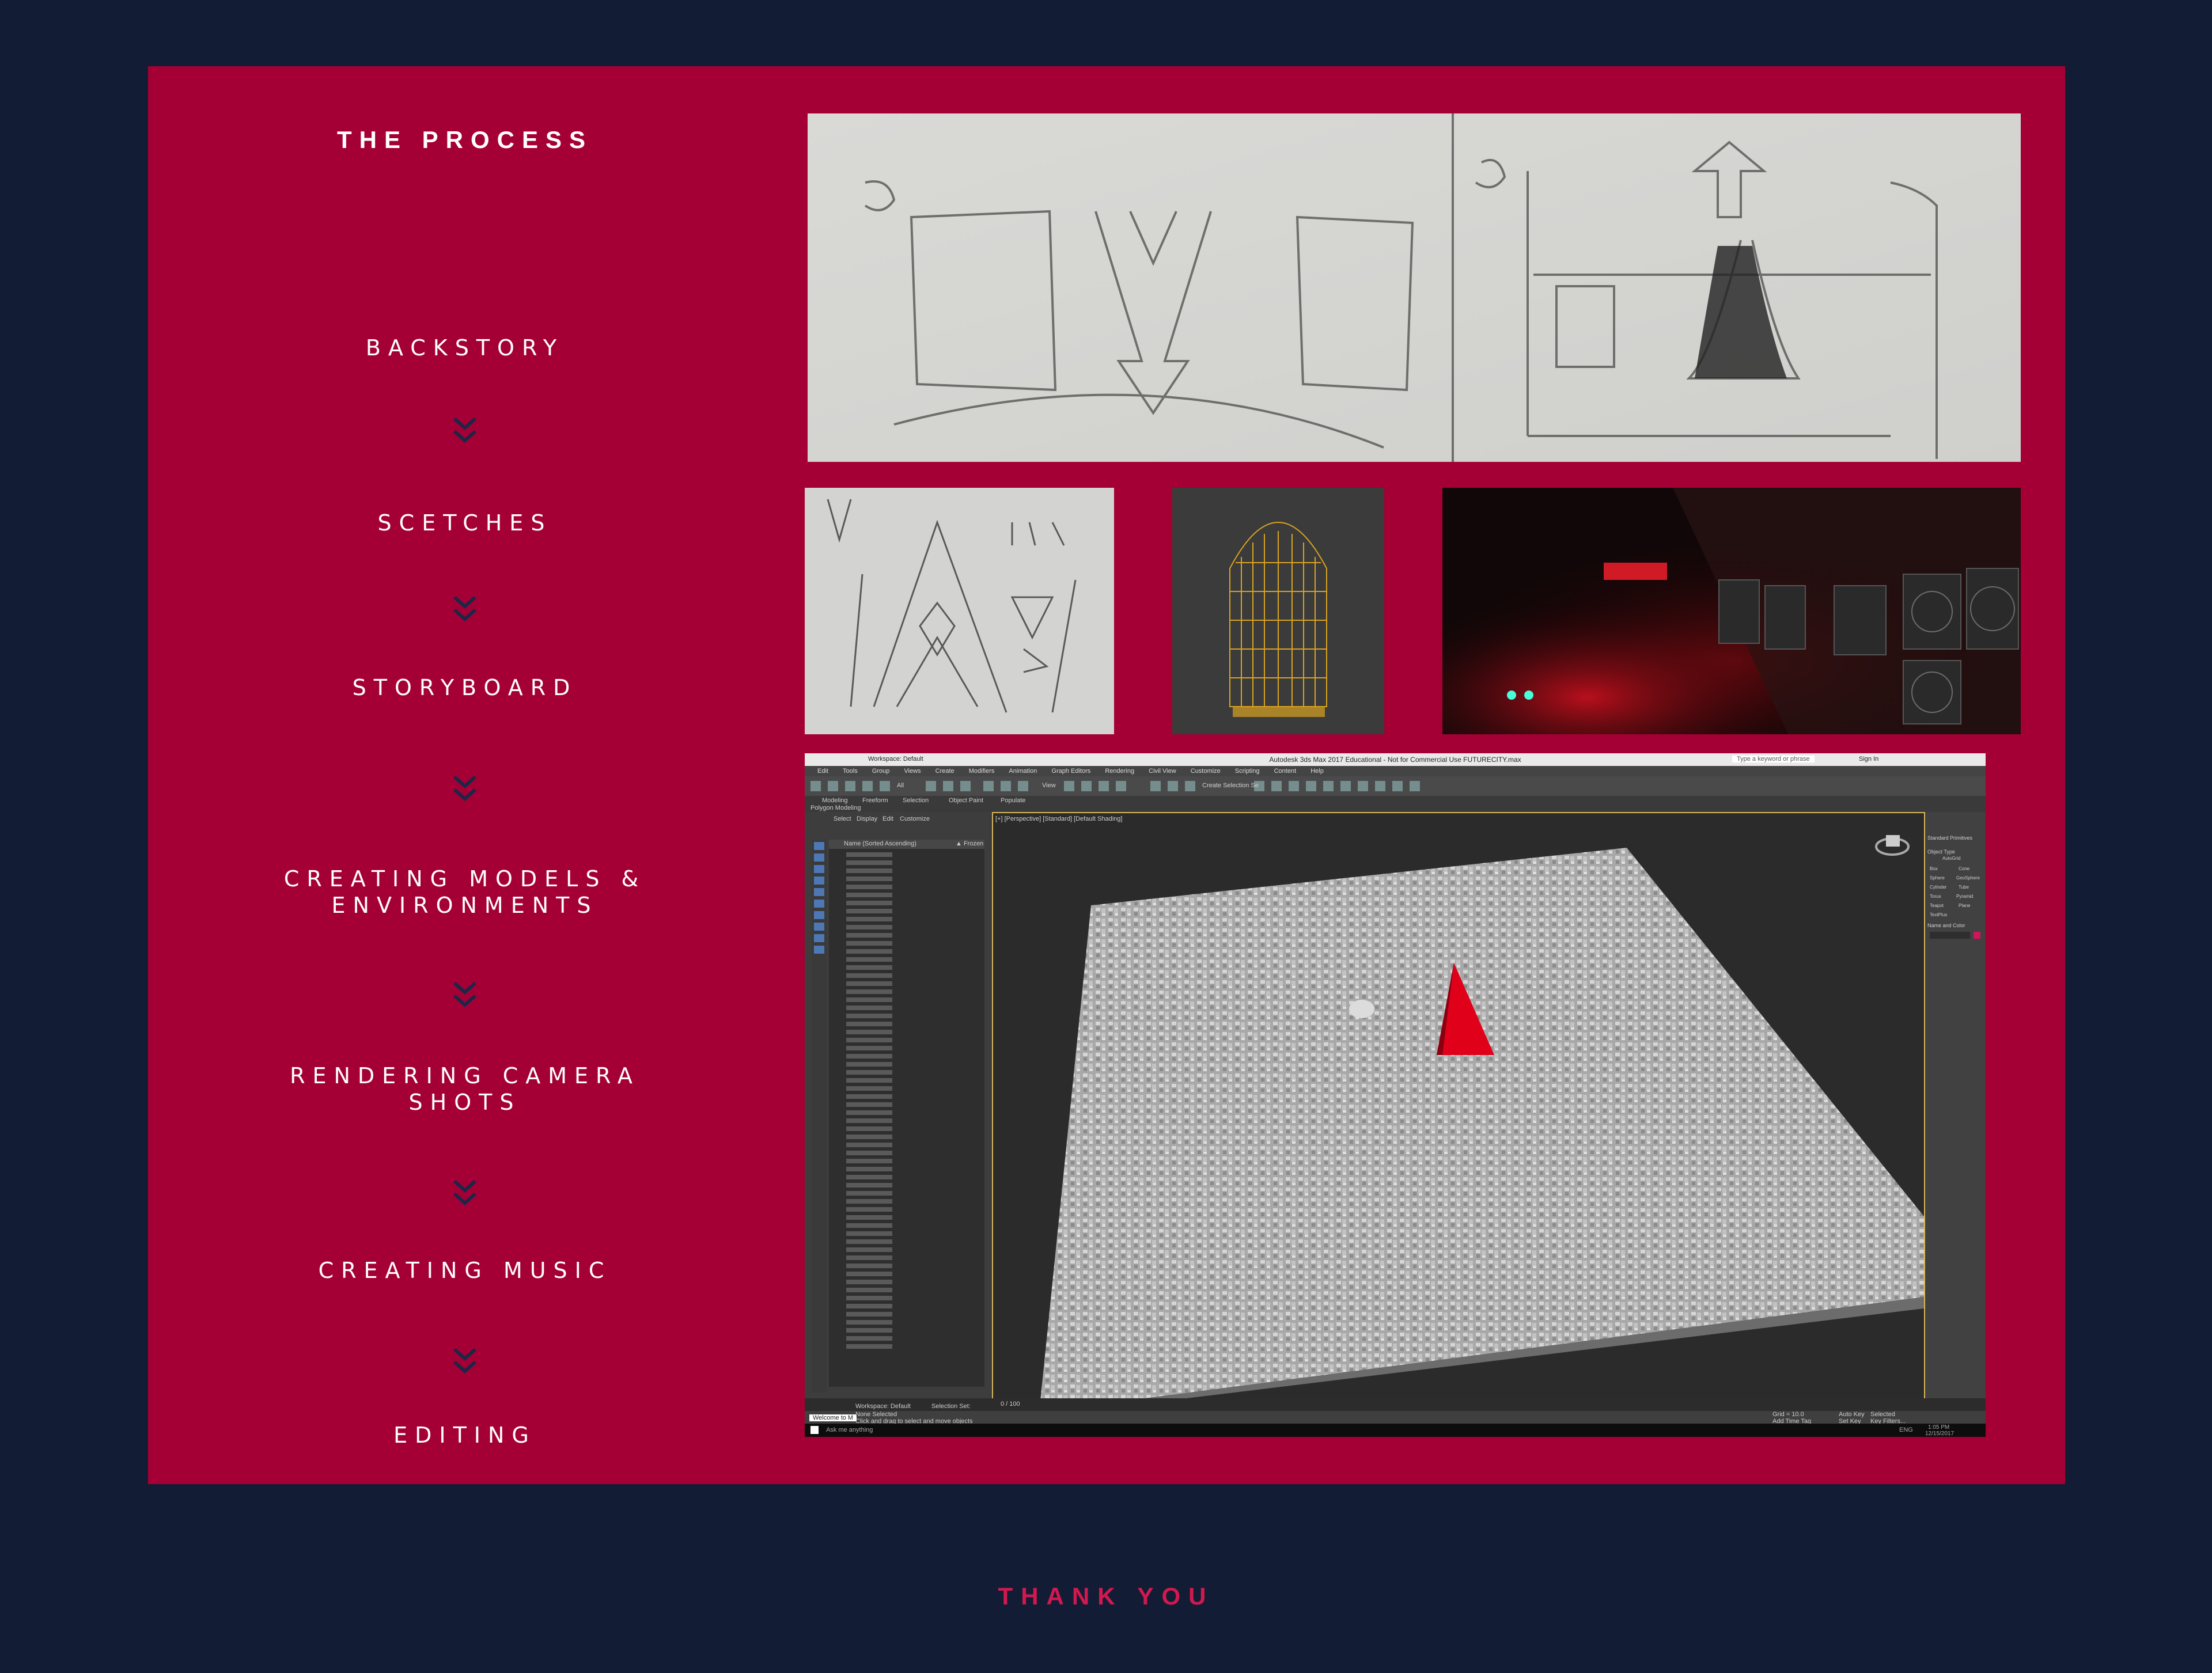 The width and height of the screenshot is (2212, 1673). What do you see at coordinates (982, 771) in the screenshot?
I see `menu-item: Modifiers` at bounding box center [982, 771].